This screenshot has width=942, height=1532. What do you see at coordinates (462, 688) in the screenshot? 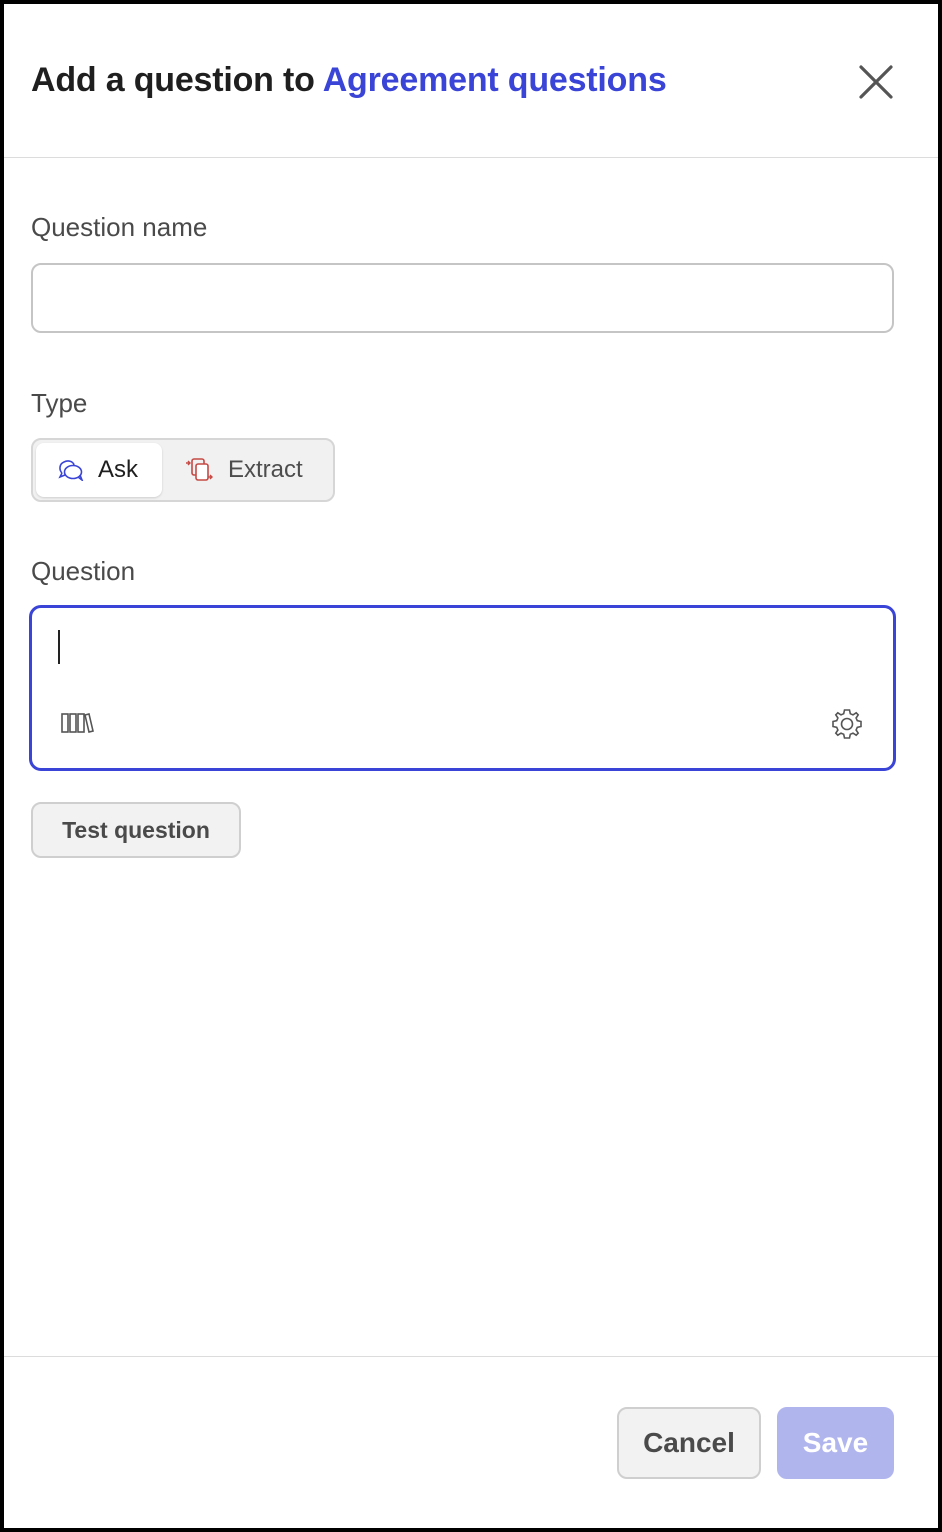
I see `question-textarea` at bounding box center [462, 688].